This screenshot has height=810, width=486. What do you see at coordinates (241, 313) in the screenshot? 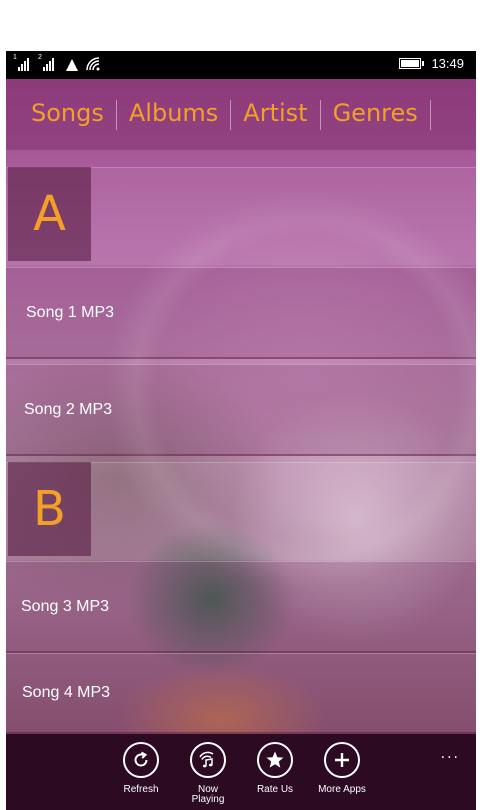
I see `song-row: Song 1 MP3` at bounding box center [241, 313].